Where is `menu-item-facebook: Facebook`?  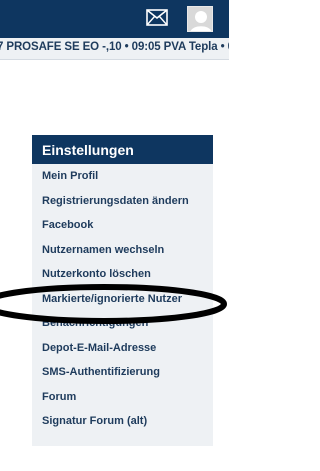
menu-item-facebook: Facebook is located at coordinates (122, 225).